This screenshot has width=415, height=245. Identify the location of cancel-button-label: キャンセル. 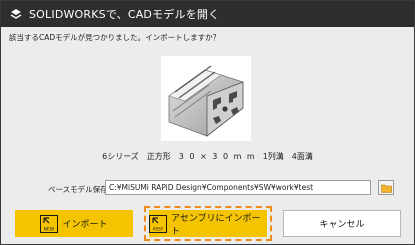
(342, 225).